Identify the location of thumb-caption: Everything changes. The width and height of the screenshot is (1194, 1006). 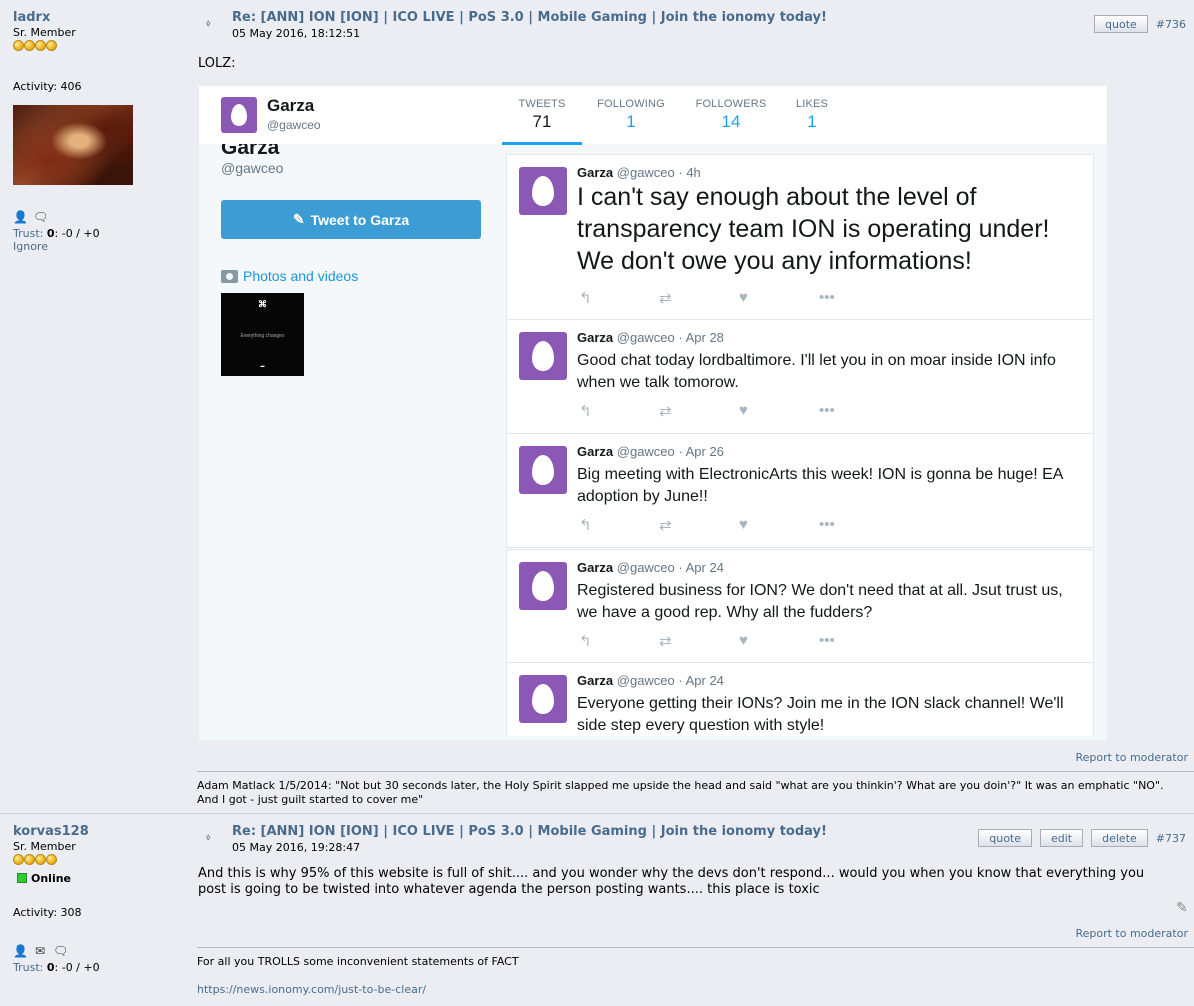
(262, 336).